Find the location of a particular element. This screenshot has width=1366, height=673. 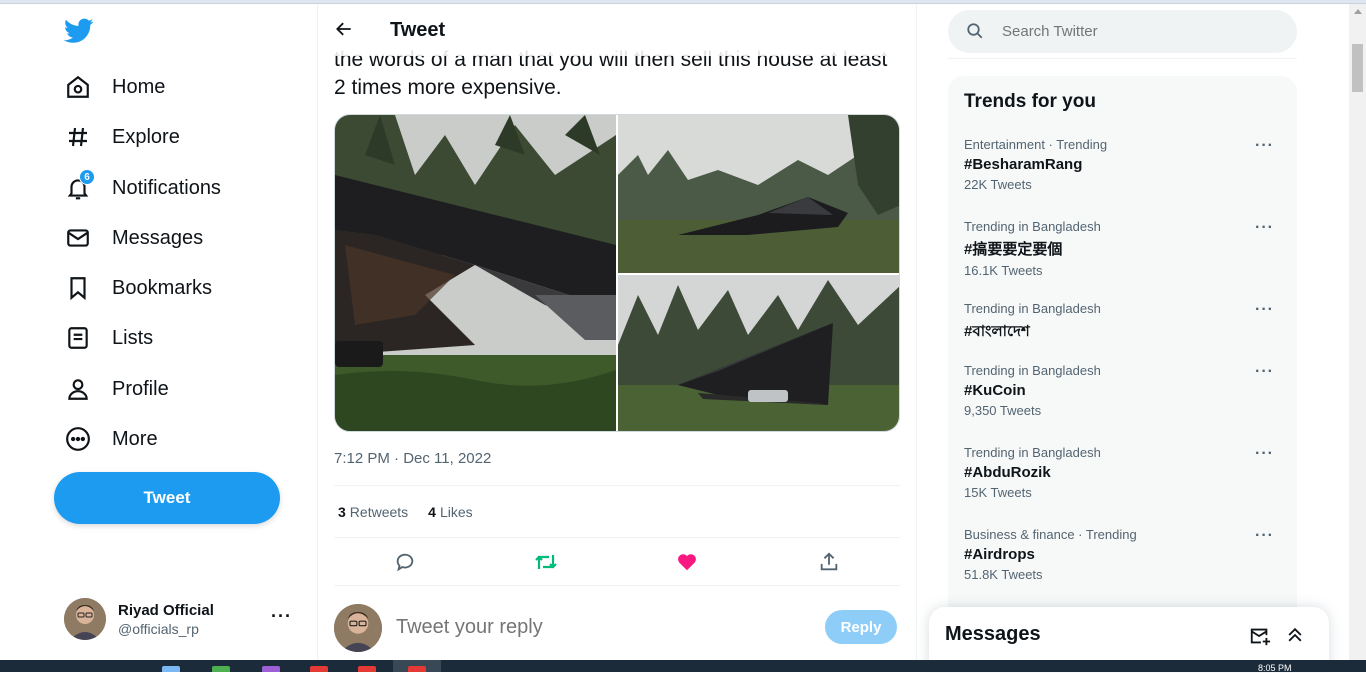

trend-count: 9,350 Tweets is located at coordinates (1003, 410).